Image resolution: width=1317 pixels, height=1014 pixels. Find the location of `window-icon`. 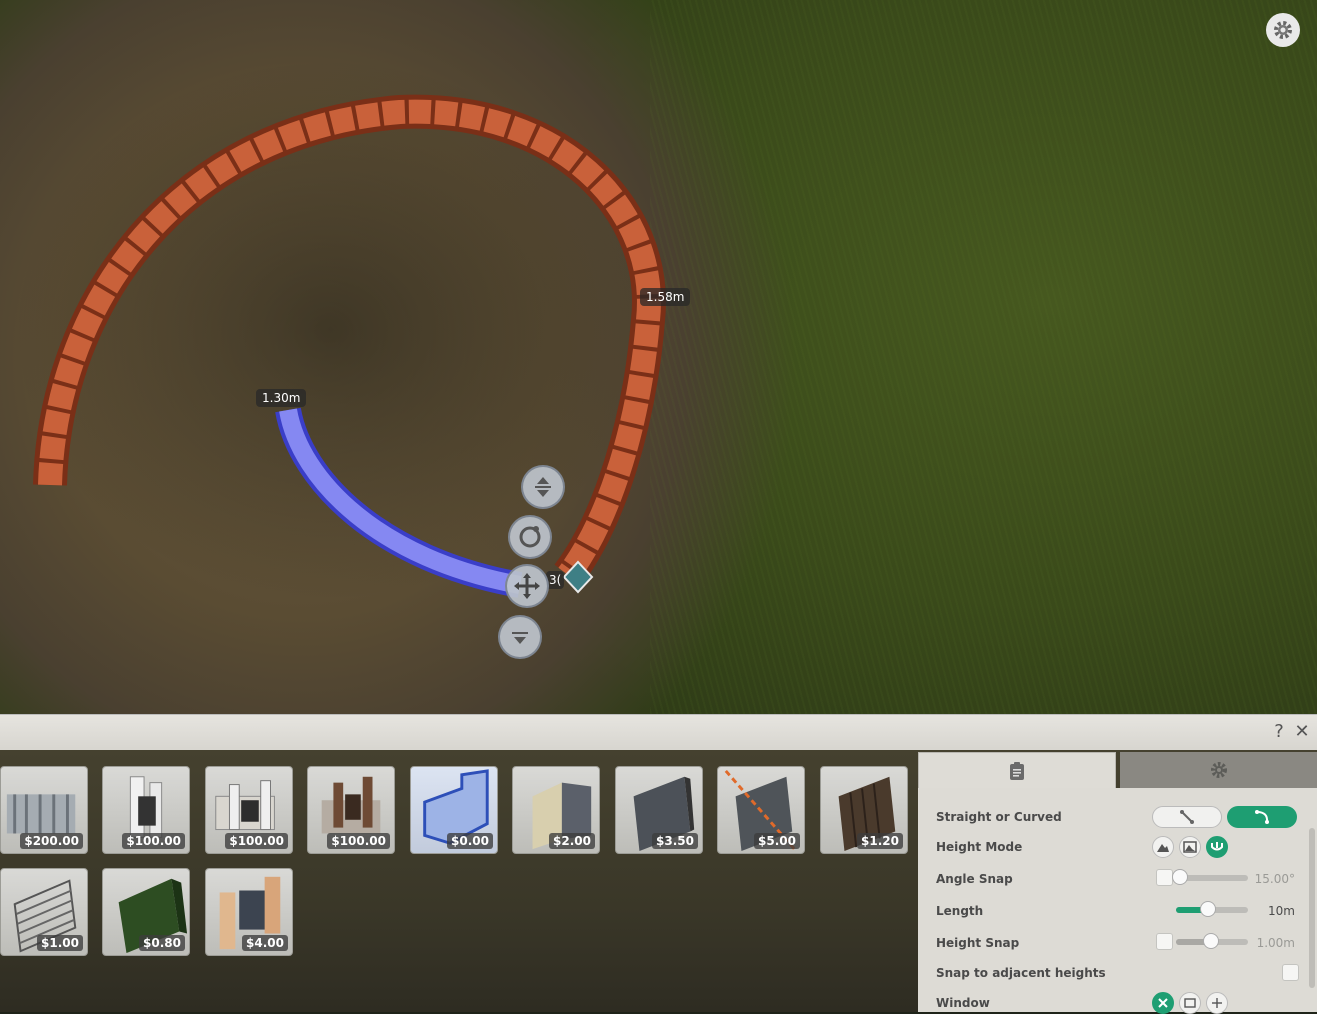

window-icon is located at coordinates (1190, 1003).